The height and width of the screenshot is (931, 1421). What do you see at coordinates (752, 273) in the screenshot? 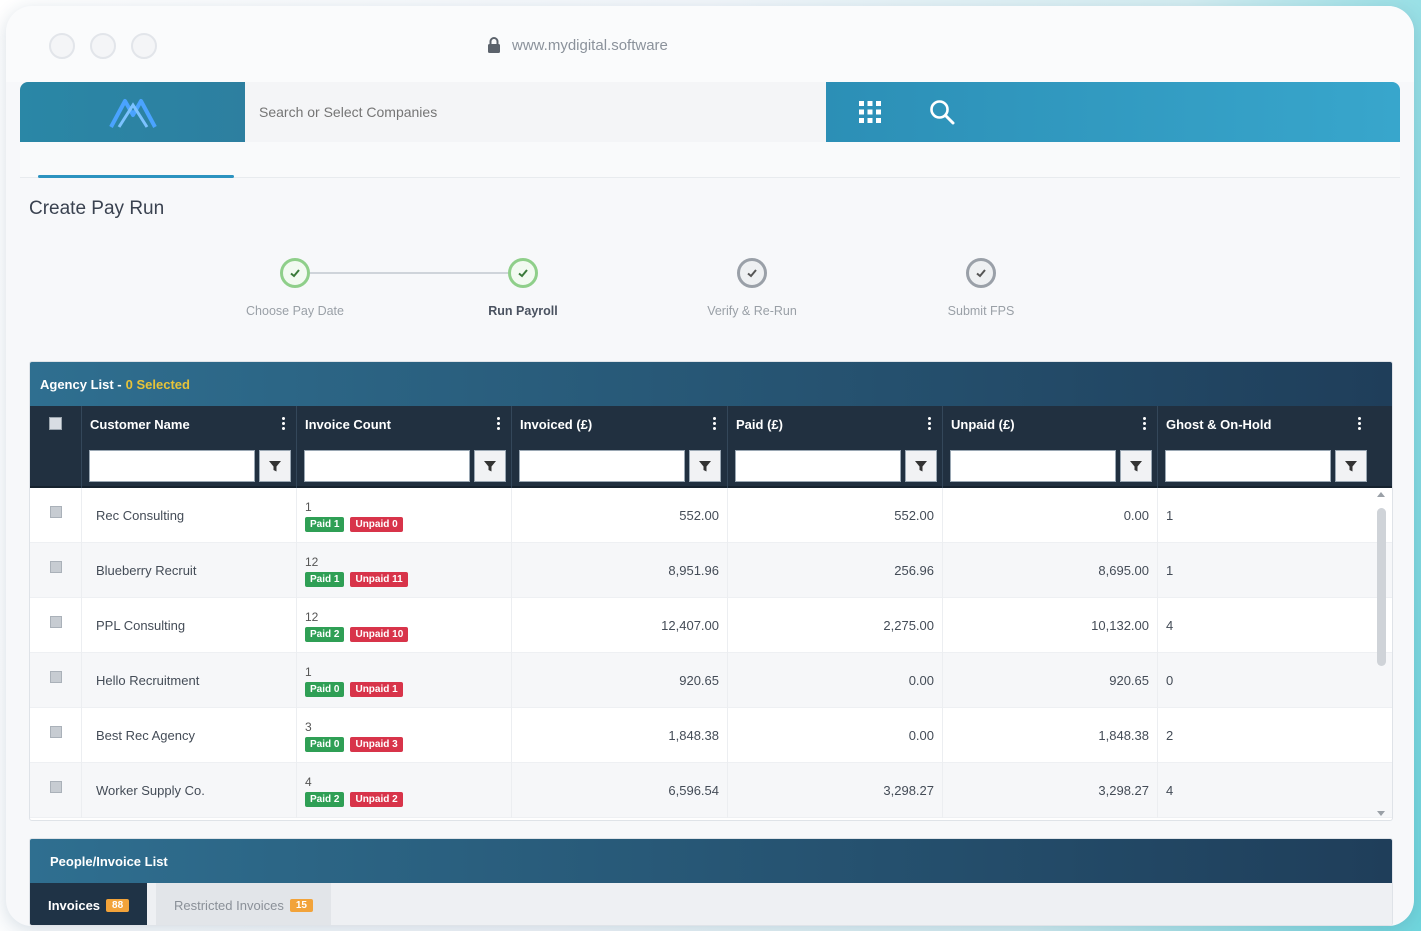
I see `step-3-circle` at bounding box center [752, 273].